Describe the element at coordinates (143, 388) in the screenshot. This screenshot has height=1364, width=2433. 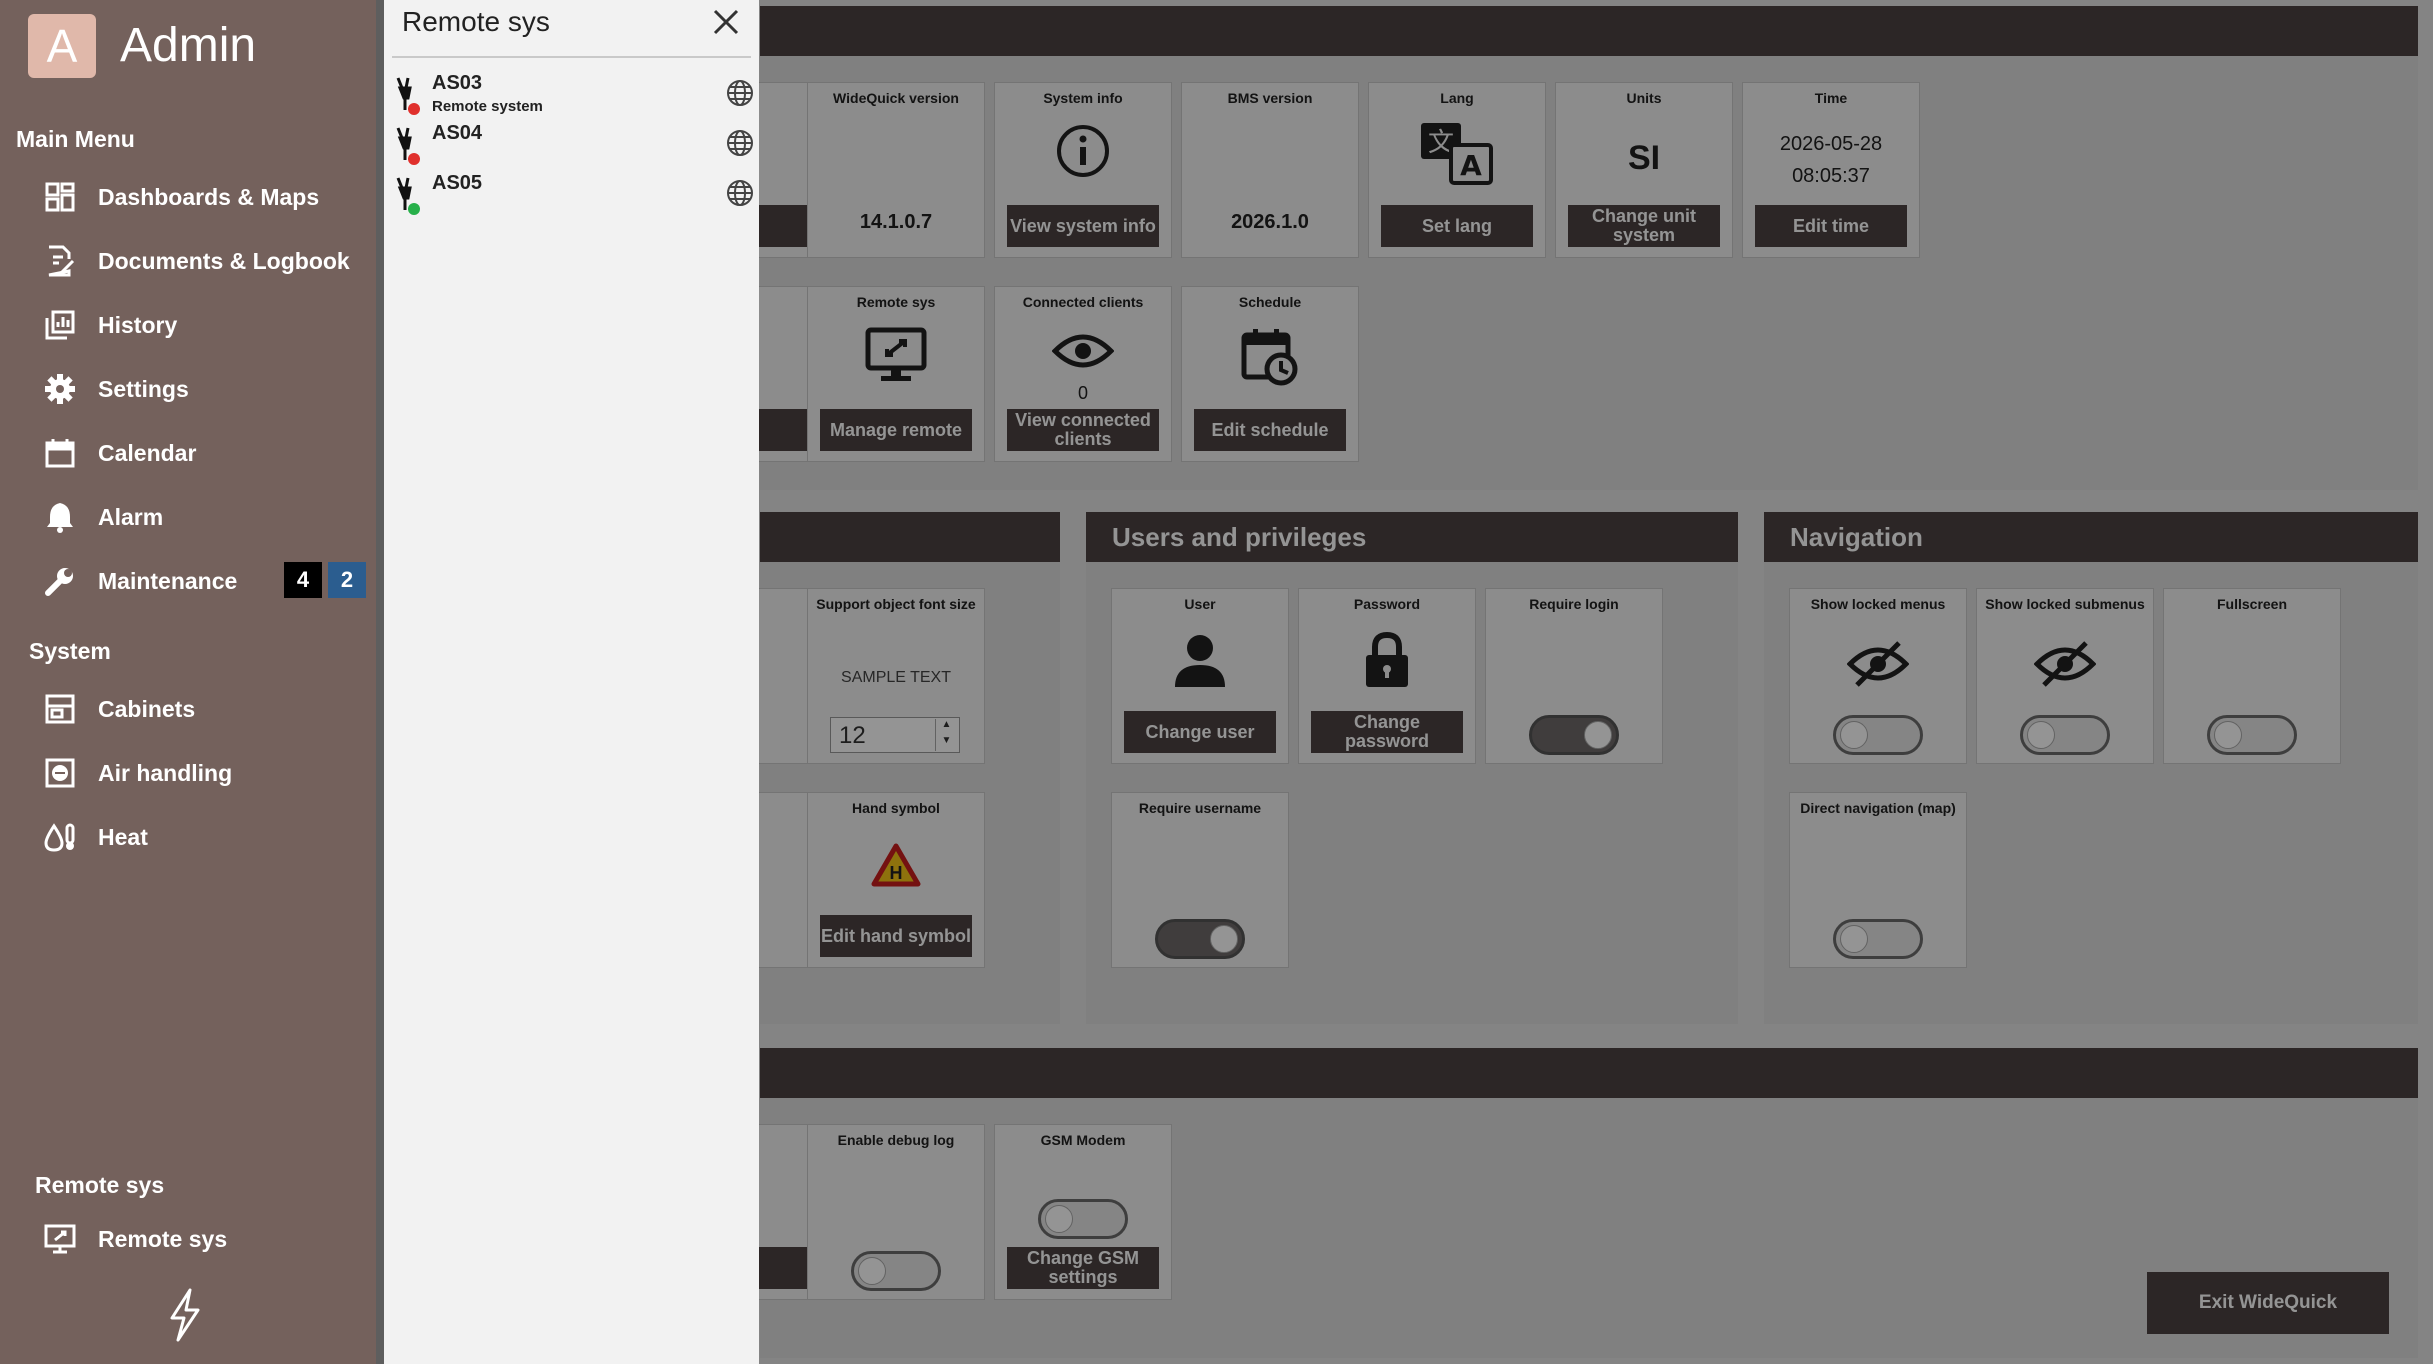
I see `sidebar-item-label: Settings` at that location.